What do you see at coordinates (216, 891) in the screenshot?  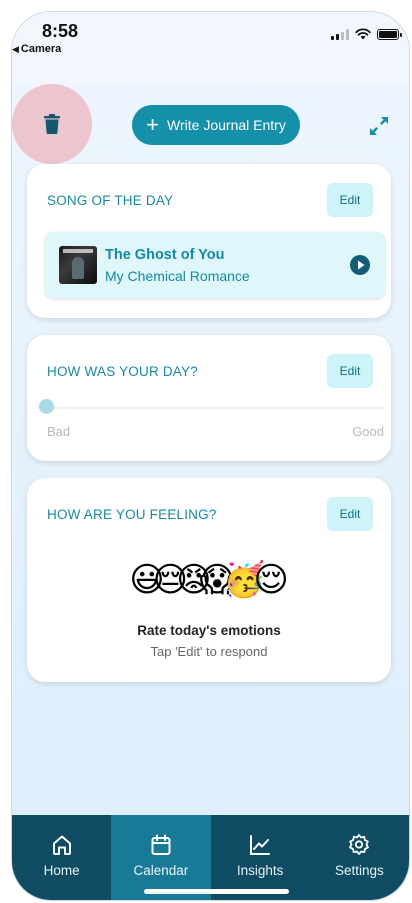 I see `home-indicator` at bounding box center [216, 891].